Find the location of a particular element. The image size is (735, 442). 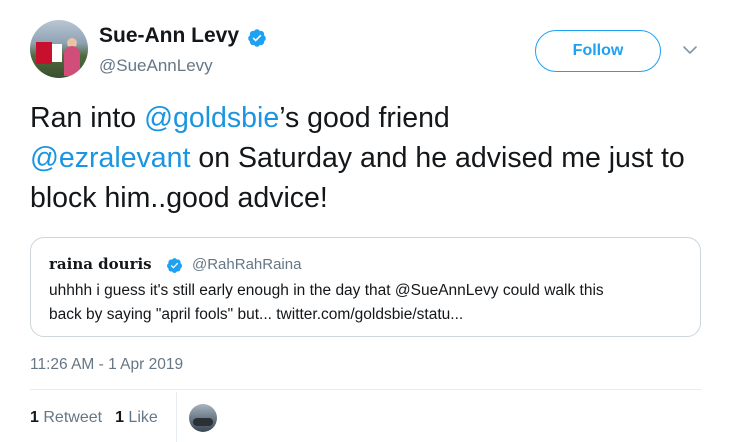

tweet-stats: 1 Retweet 1 Like is located at coordinates (94, 418).